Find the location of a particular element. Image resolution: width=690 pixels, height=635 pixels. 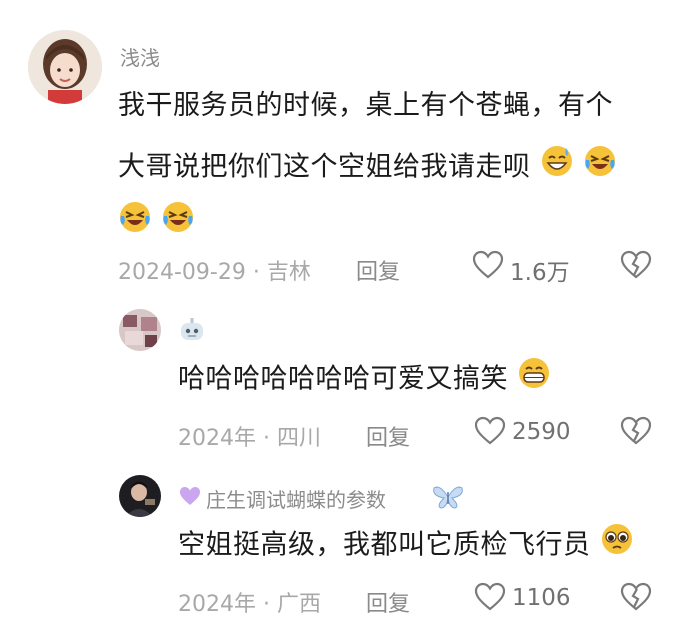

comment-text-line: 大哥说把你们这个空姐给我请走呗 is located at coordinates (398, 168).